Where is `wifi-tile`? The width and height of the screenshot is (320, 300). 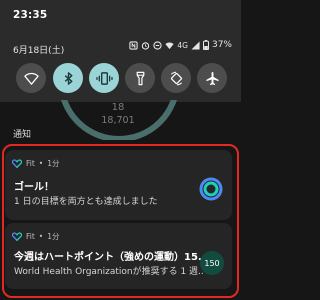
wifi-tile is located at coordinates (31, 78).